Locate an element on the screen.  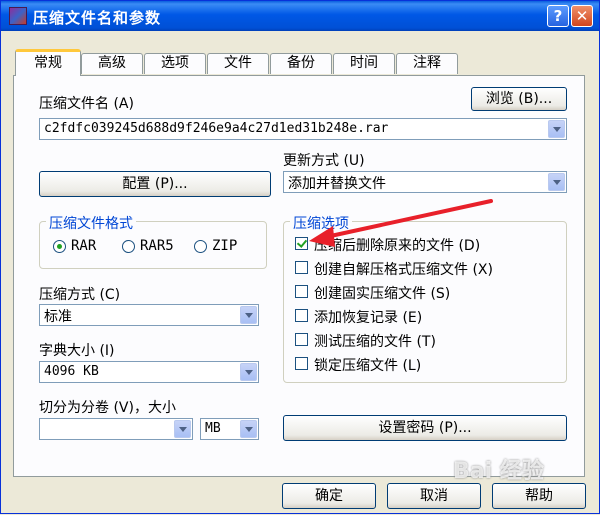
option-label: 创建固实压缩文件 (S) is located at coordinates (382, 293).